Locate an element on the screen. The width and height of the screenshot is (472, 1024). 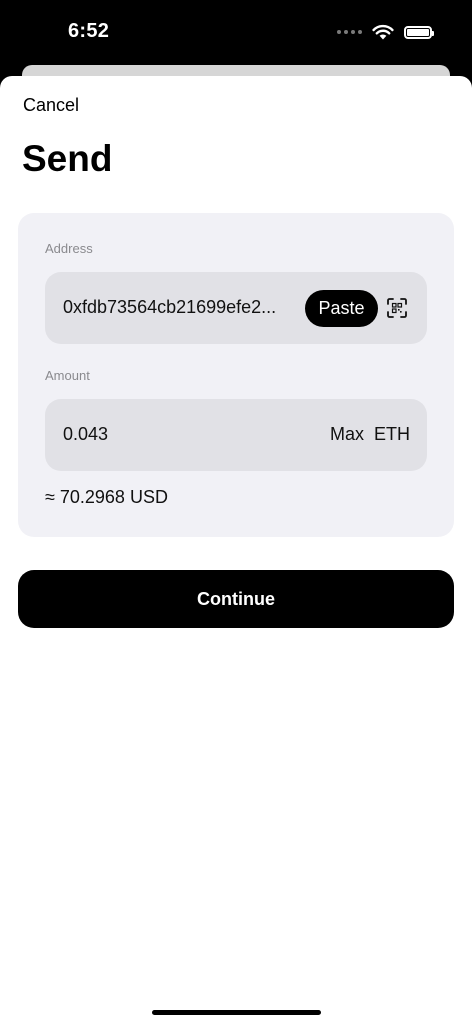
wifi-icon is located at coordinates (383, 32).